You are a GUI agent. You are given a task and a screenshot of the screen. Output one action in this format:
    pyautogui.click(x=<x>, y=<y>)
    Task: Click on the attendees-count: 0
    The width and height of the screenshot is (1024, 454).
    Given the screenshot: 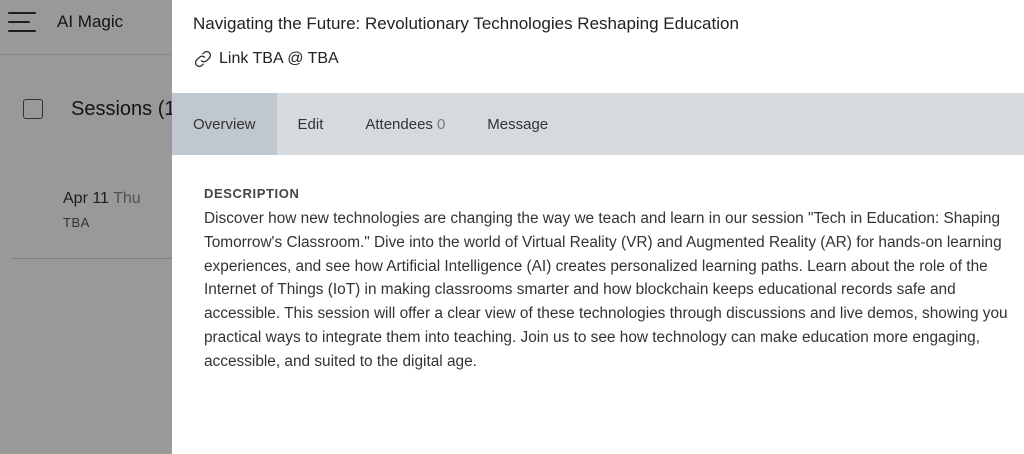 What is the action you would take?
    pyautogui.click(x=441, y=124)
    